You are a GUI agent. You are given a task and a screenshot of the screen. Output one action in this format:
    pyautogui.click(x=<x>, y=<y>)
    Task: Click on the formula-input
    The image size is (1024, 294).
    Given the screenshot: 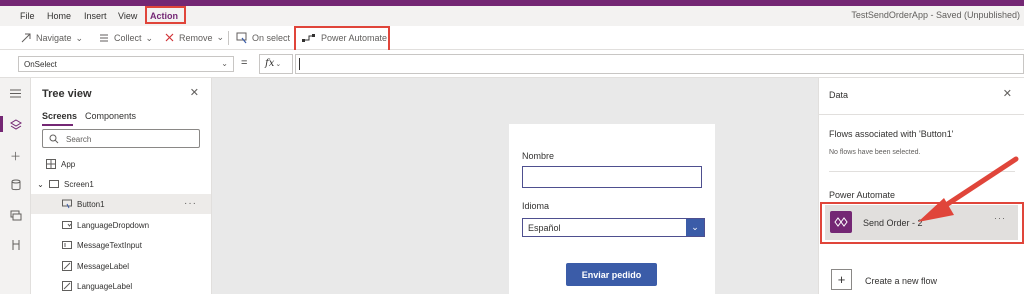 What is the action you would take?
    pyautogui.click(x=659, y=64)
    